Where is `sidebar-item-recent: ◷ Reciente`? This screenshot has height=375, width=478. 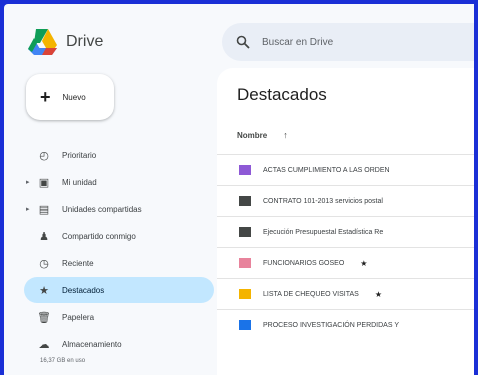 sidebar-item-recent: ◷ Reciente is located at coordinates (119, 263).